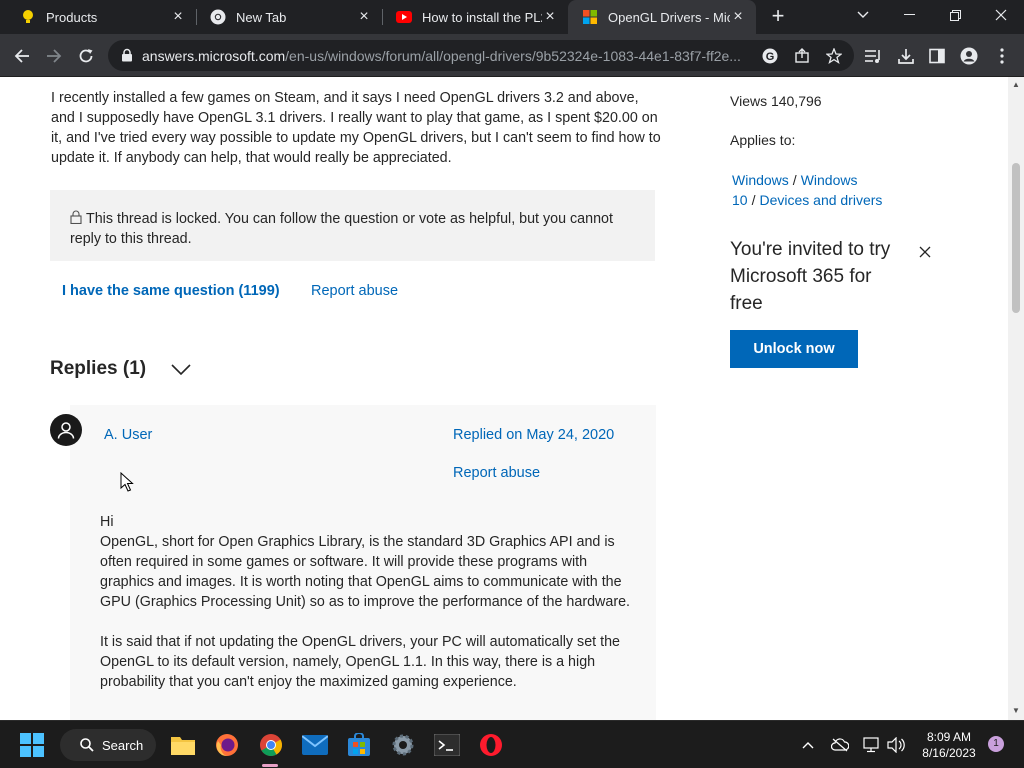 The width and height of the screenshot is (1024, 768). I want to click on opera-icon, so click(491, 745).